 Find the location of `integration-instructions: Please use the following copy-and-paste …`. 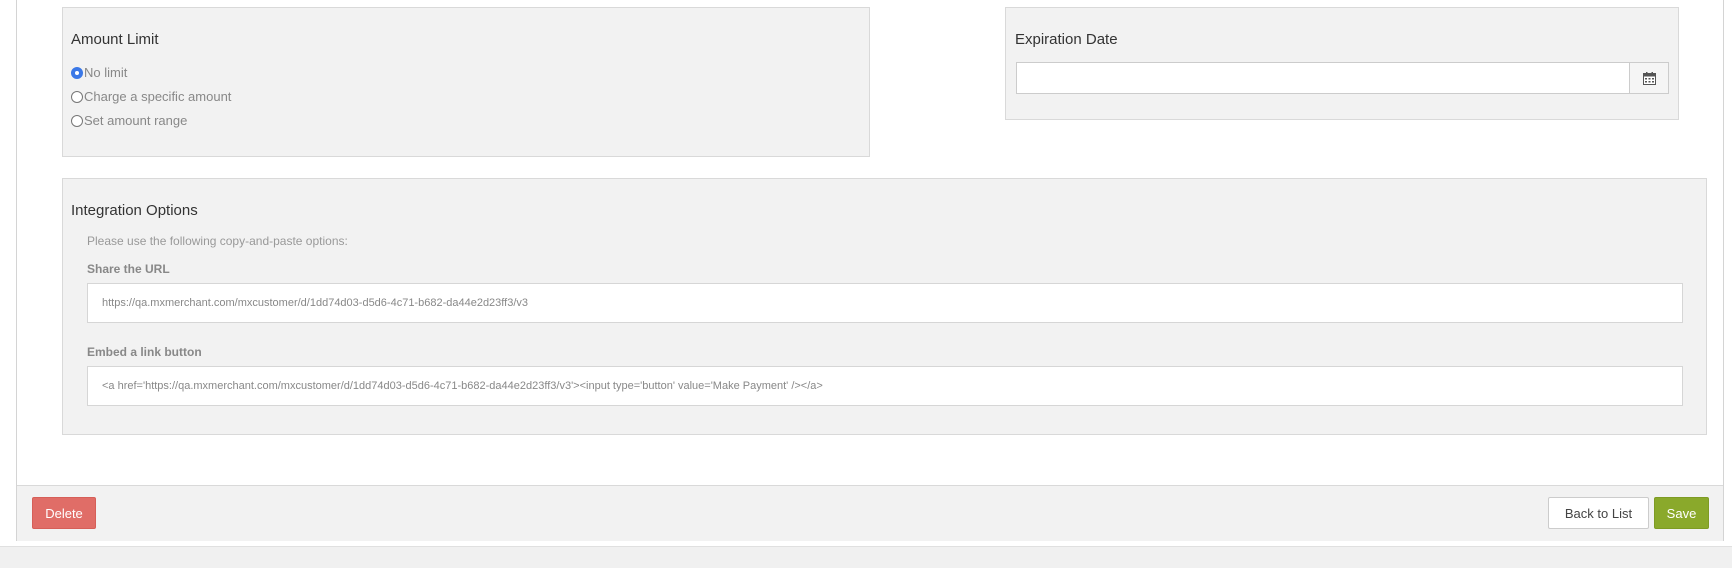

integration-instructions: Please use the following copy-and-paste … is located at coordinates (217, 241).